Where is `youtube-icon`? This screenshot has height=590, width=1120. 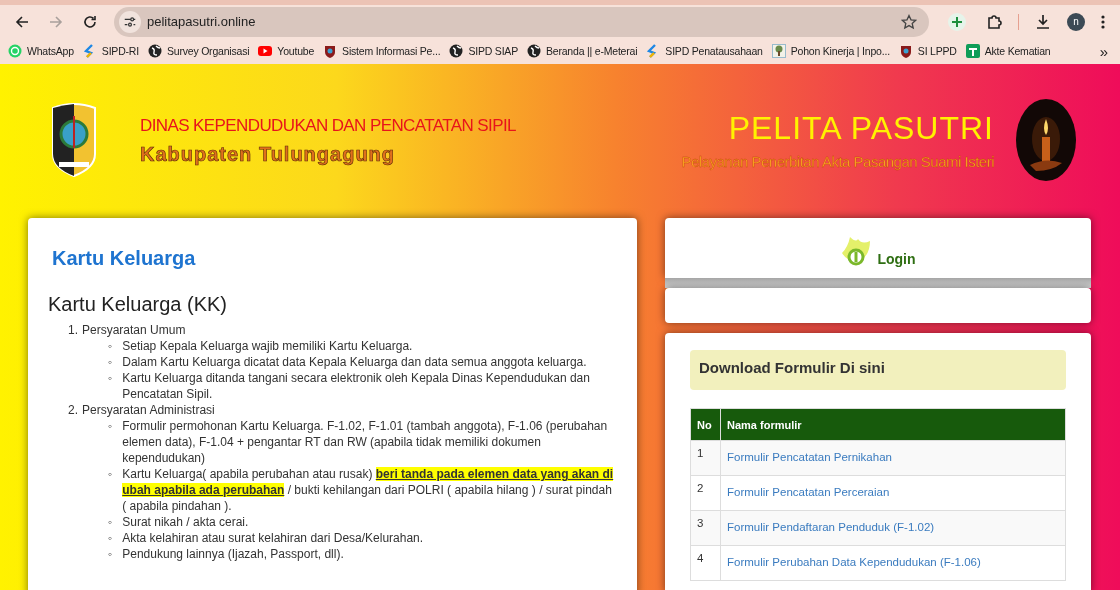 youtube-icon is located at coordinates (265, 51).